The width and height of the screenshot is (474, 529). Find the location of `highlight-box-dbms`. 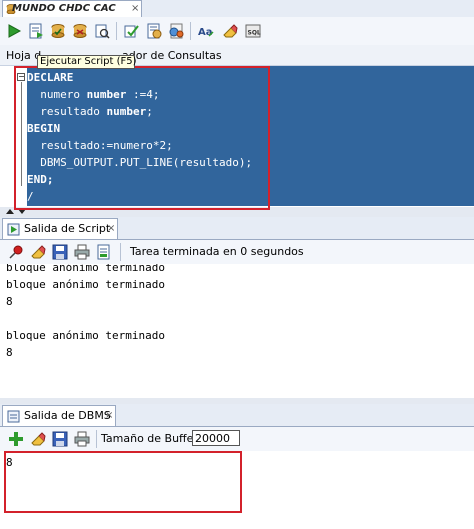

highlight-box-dbms is located at coordinates (123, 482).